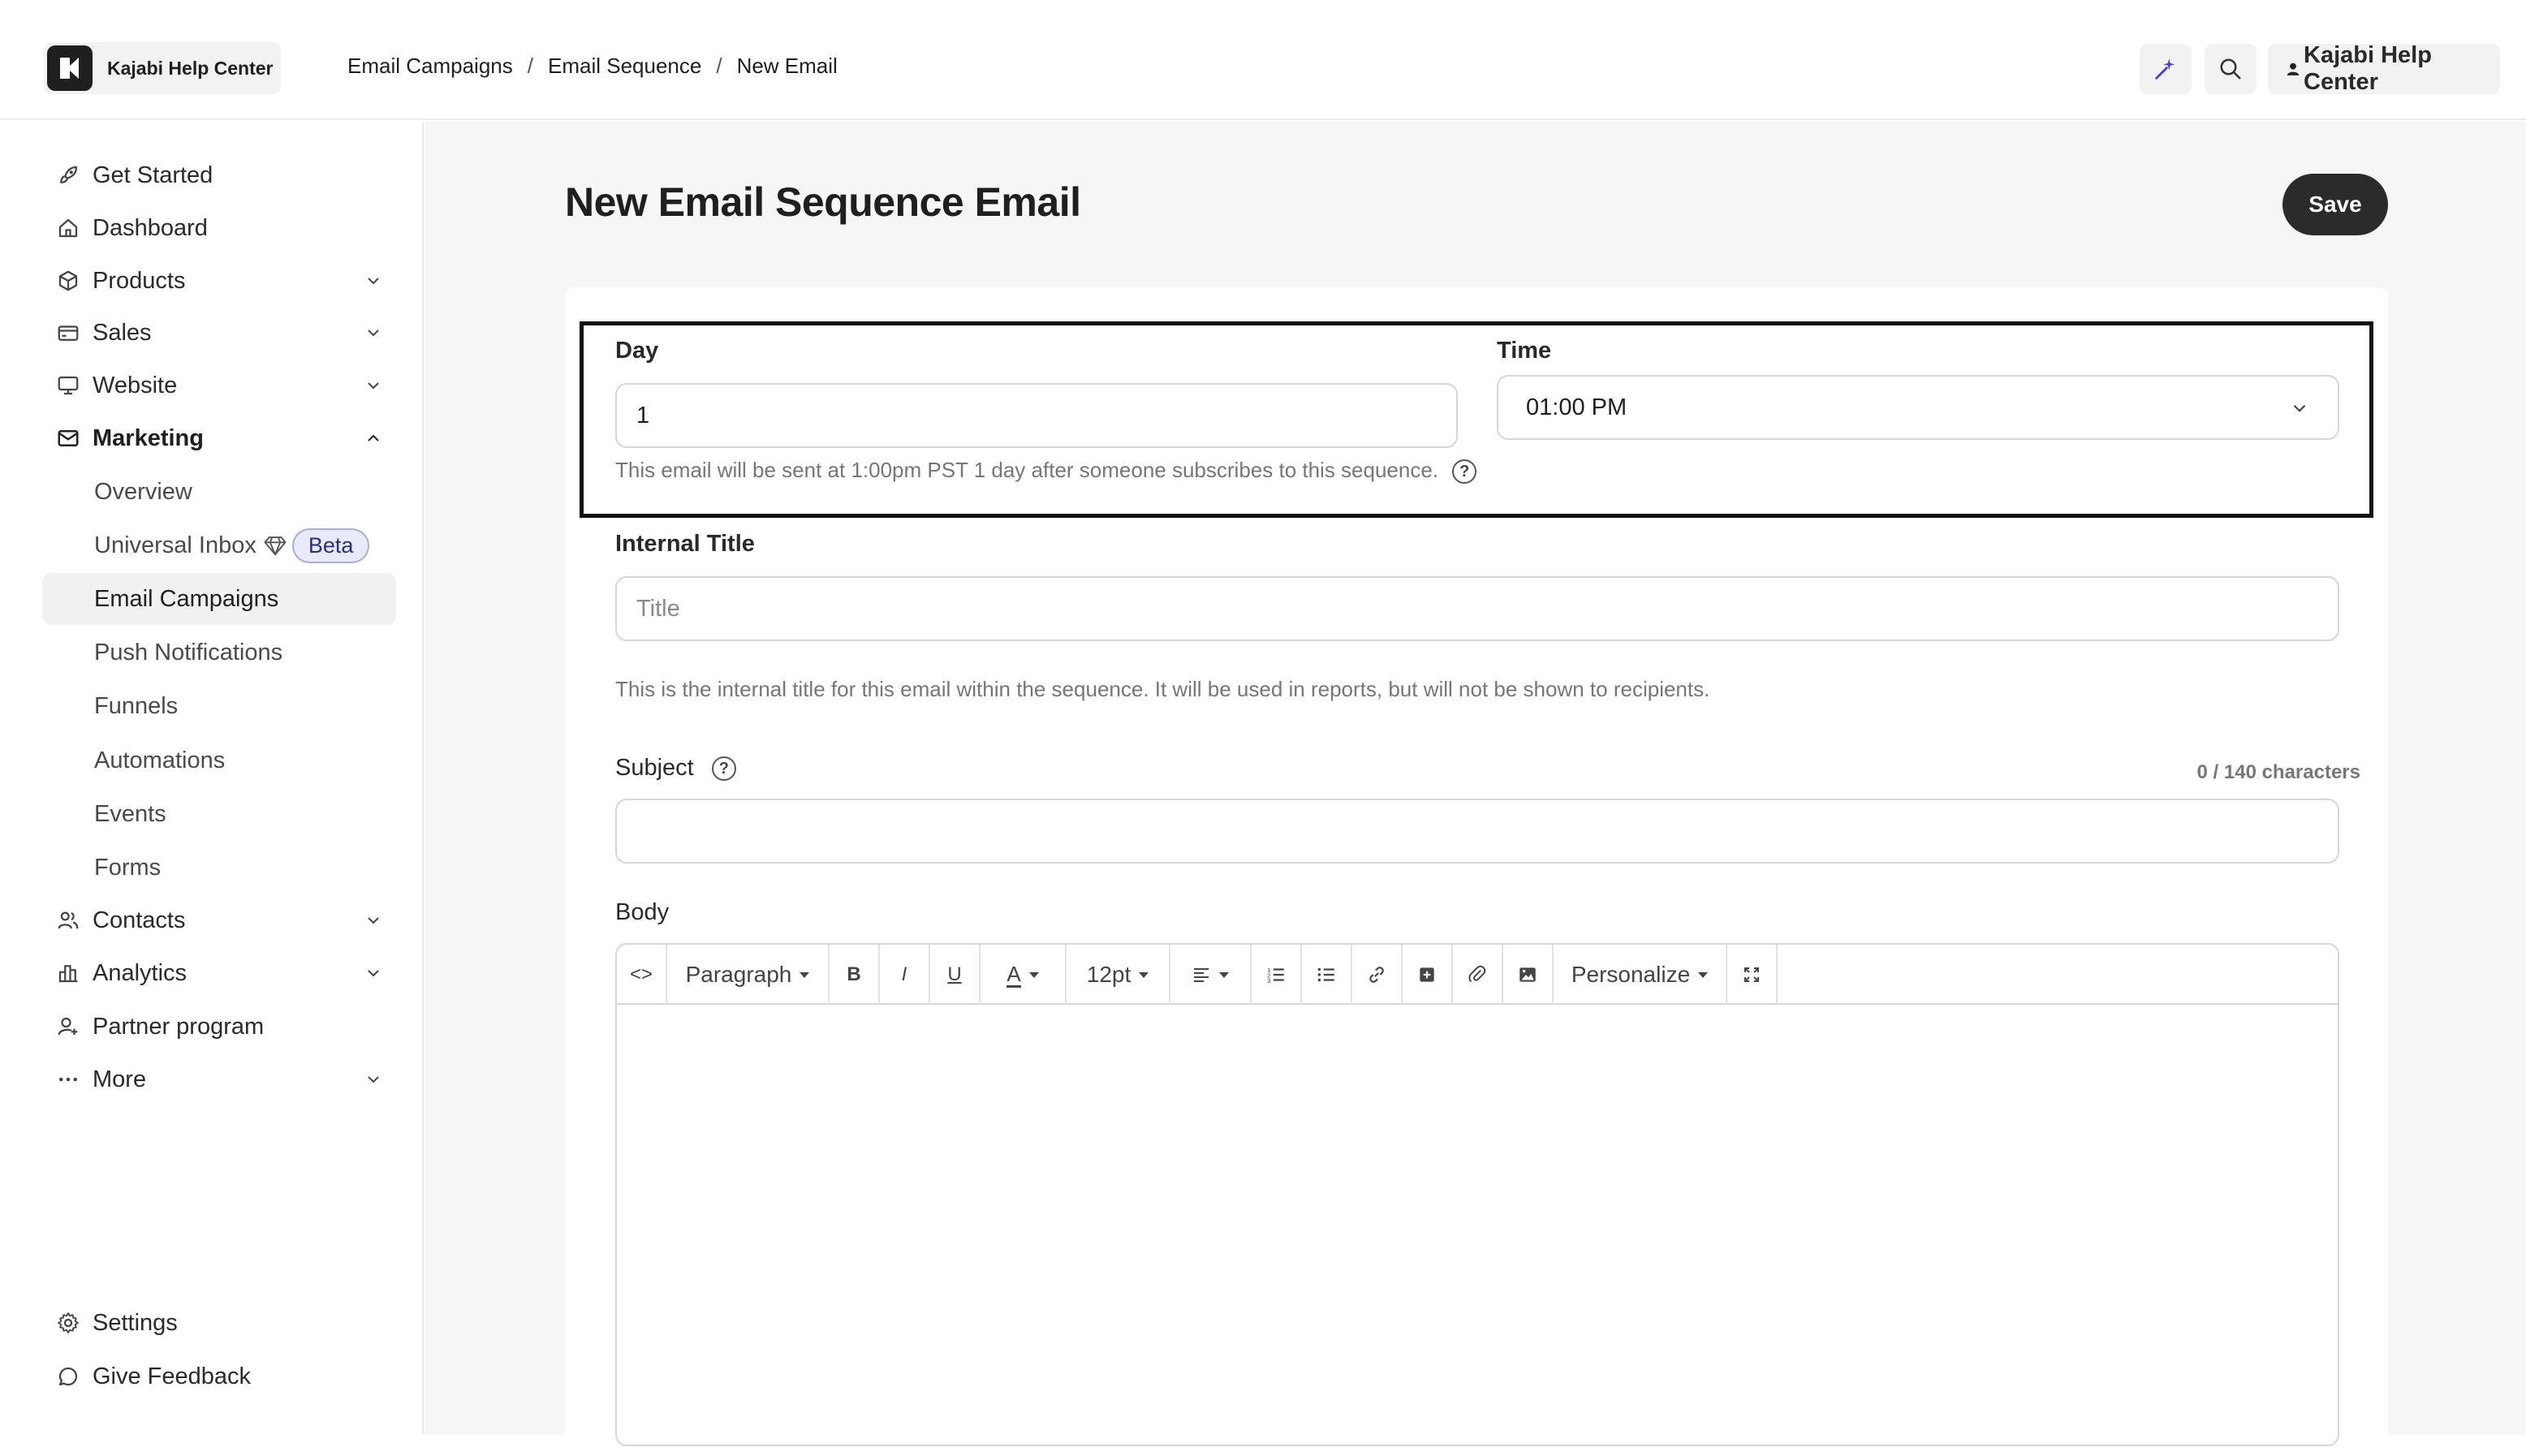  I want to click on paragraph-format-label: Paragraph, so click(738, 975).